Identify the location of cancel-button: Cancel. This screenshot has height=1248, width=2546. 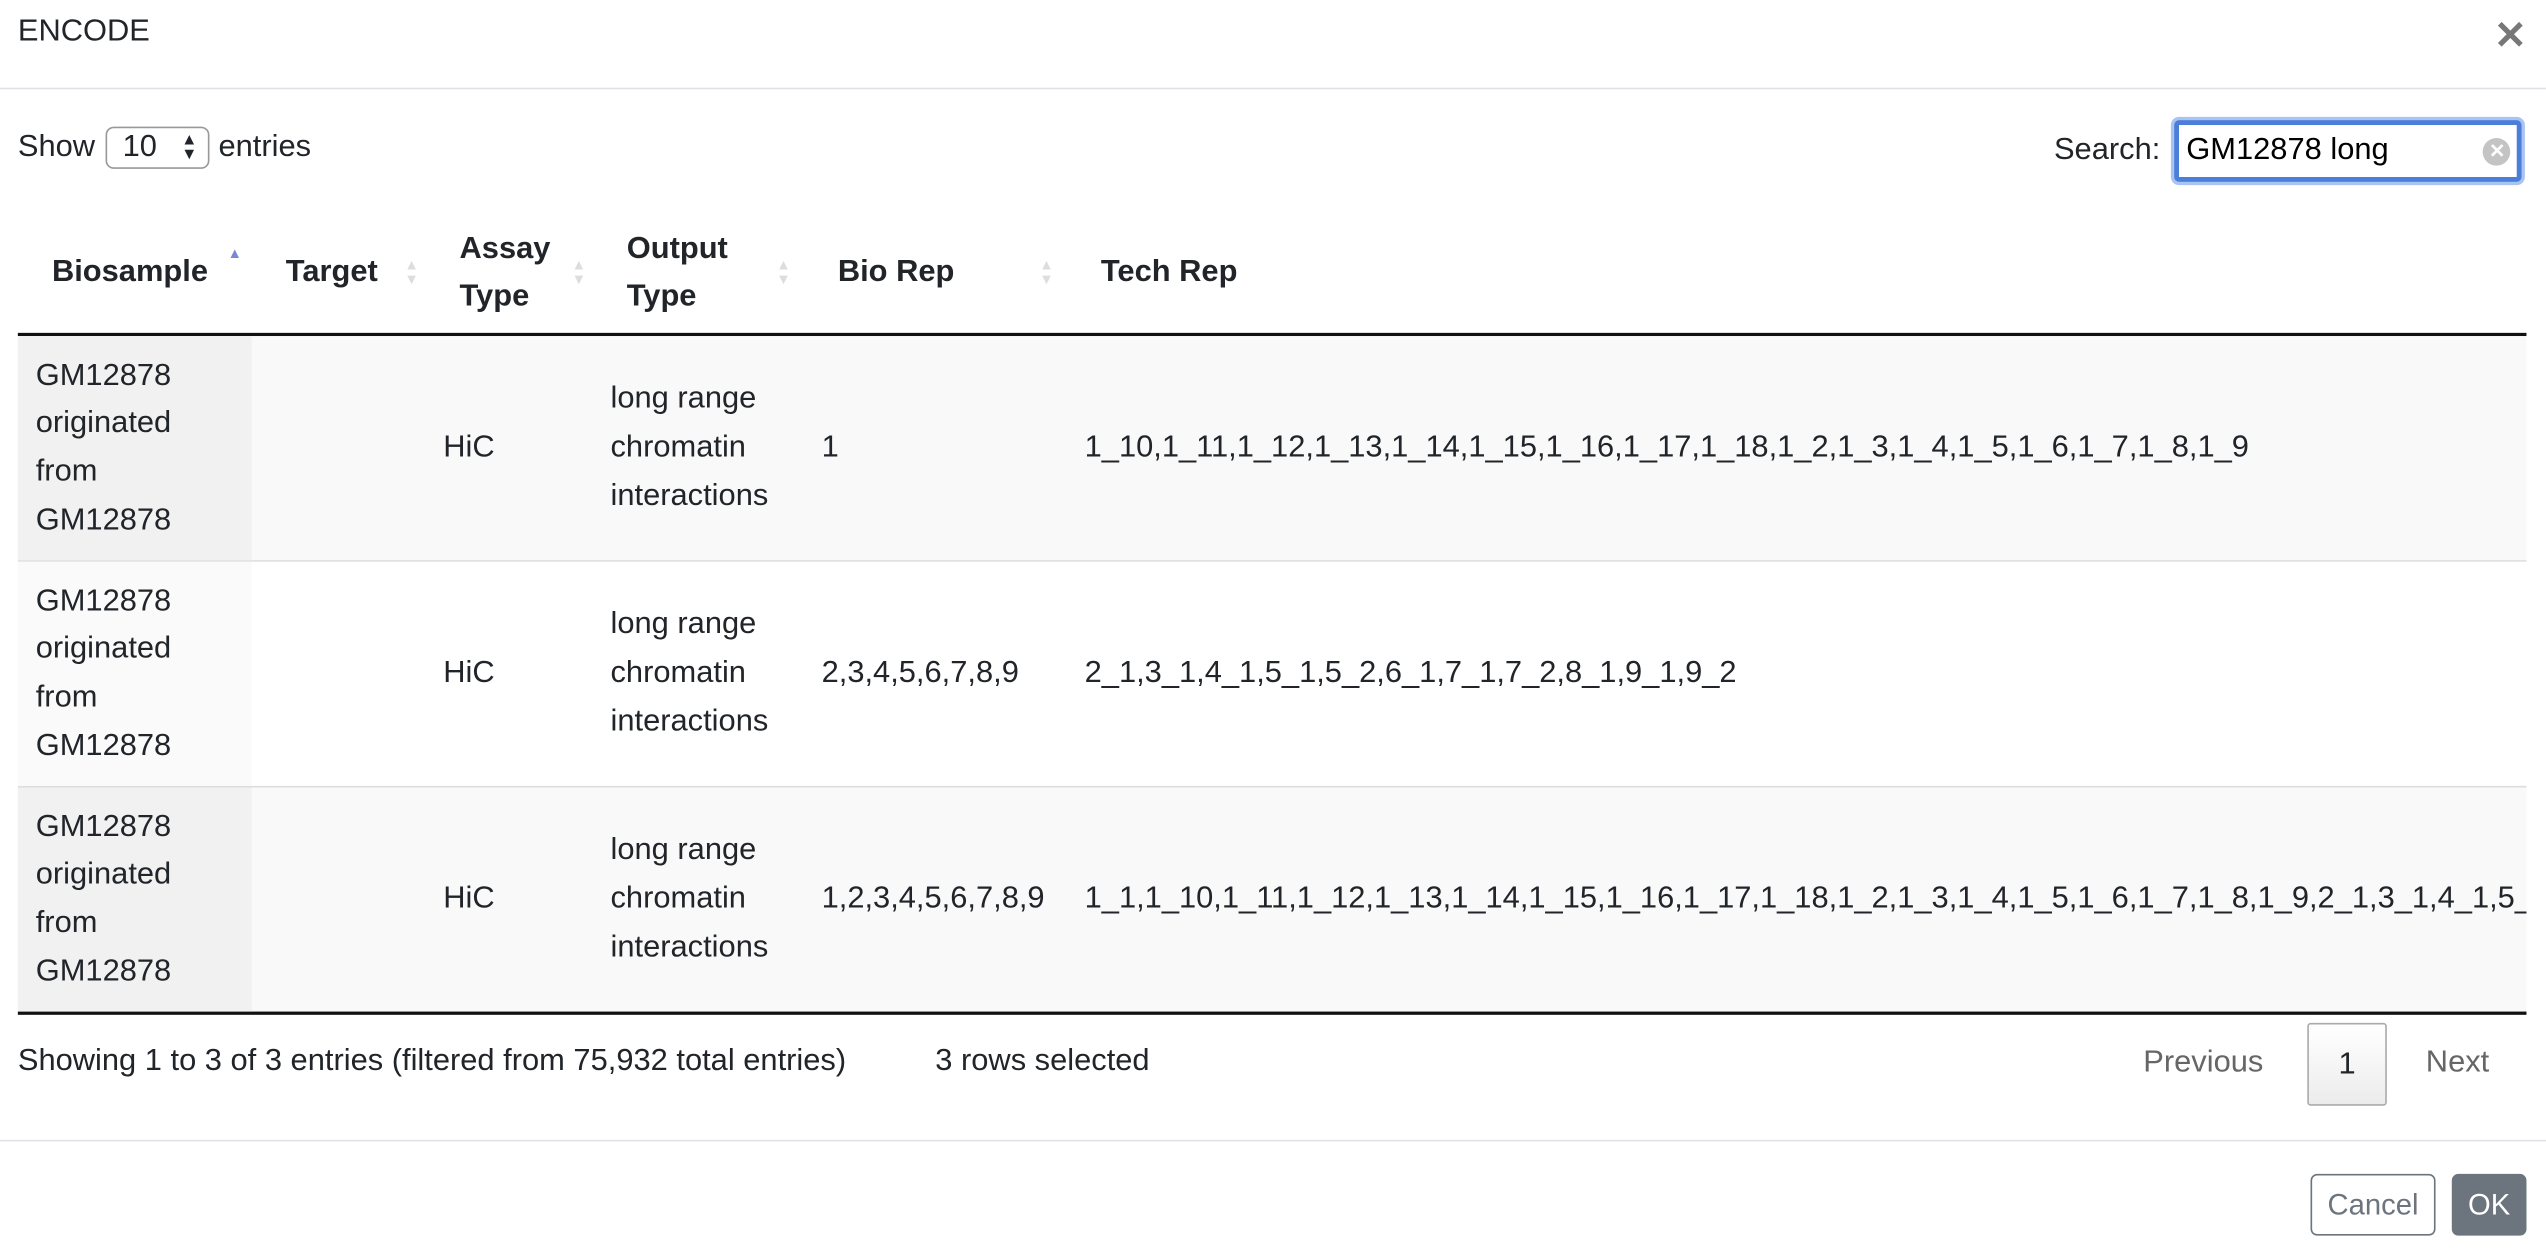
(2373, 1204).